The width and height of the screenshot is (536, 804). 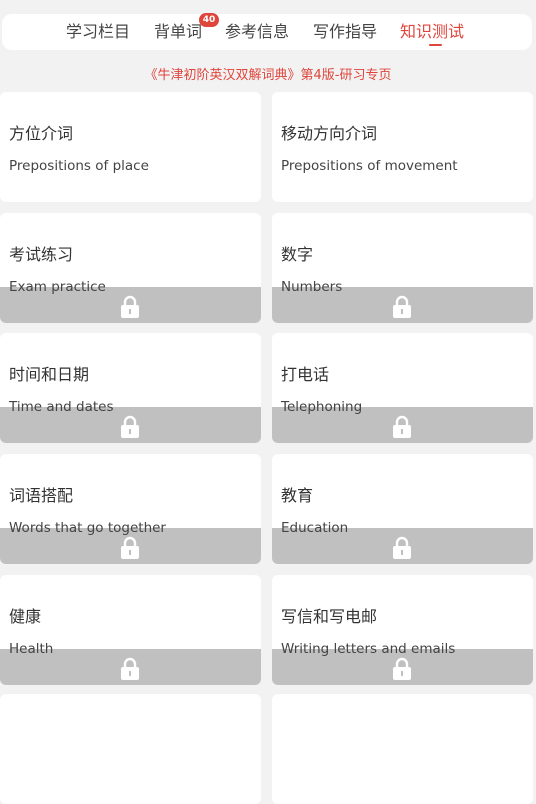 What do you see at coordinates (41, 254) in the screenshot?
I see `card-title-cn: 考试练习` at bounding box center [41, 254].